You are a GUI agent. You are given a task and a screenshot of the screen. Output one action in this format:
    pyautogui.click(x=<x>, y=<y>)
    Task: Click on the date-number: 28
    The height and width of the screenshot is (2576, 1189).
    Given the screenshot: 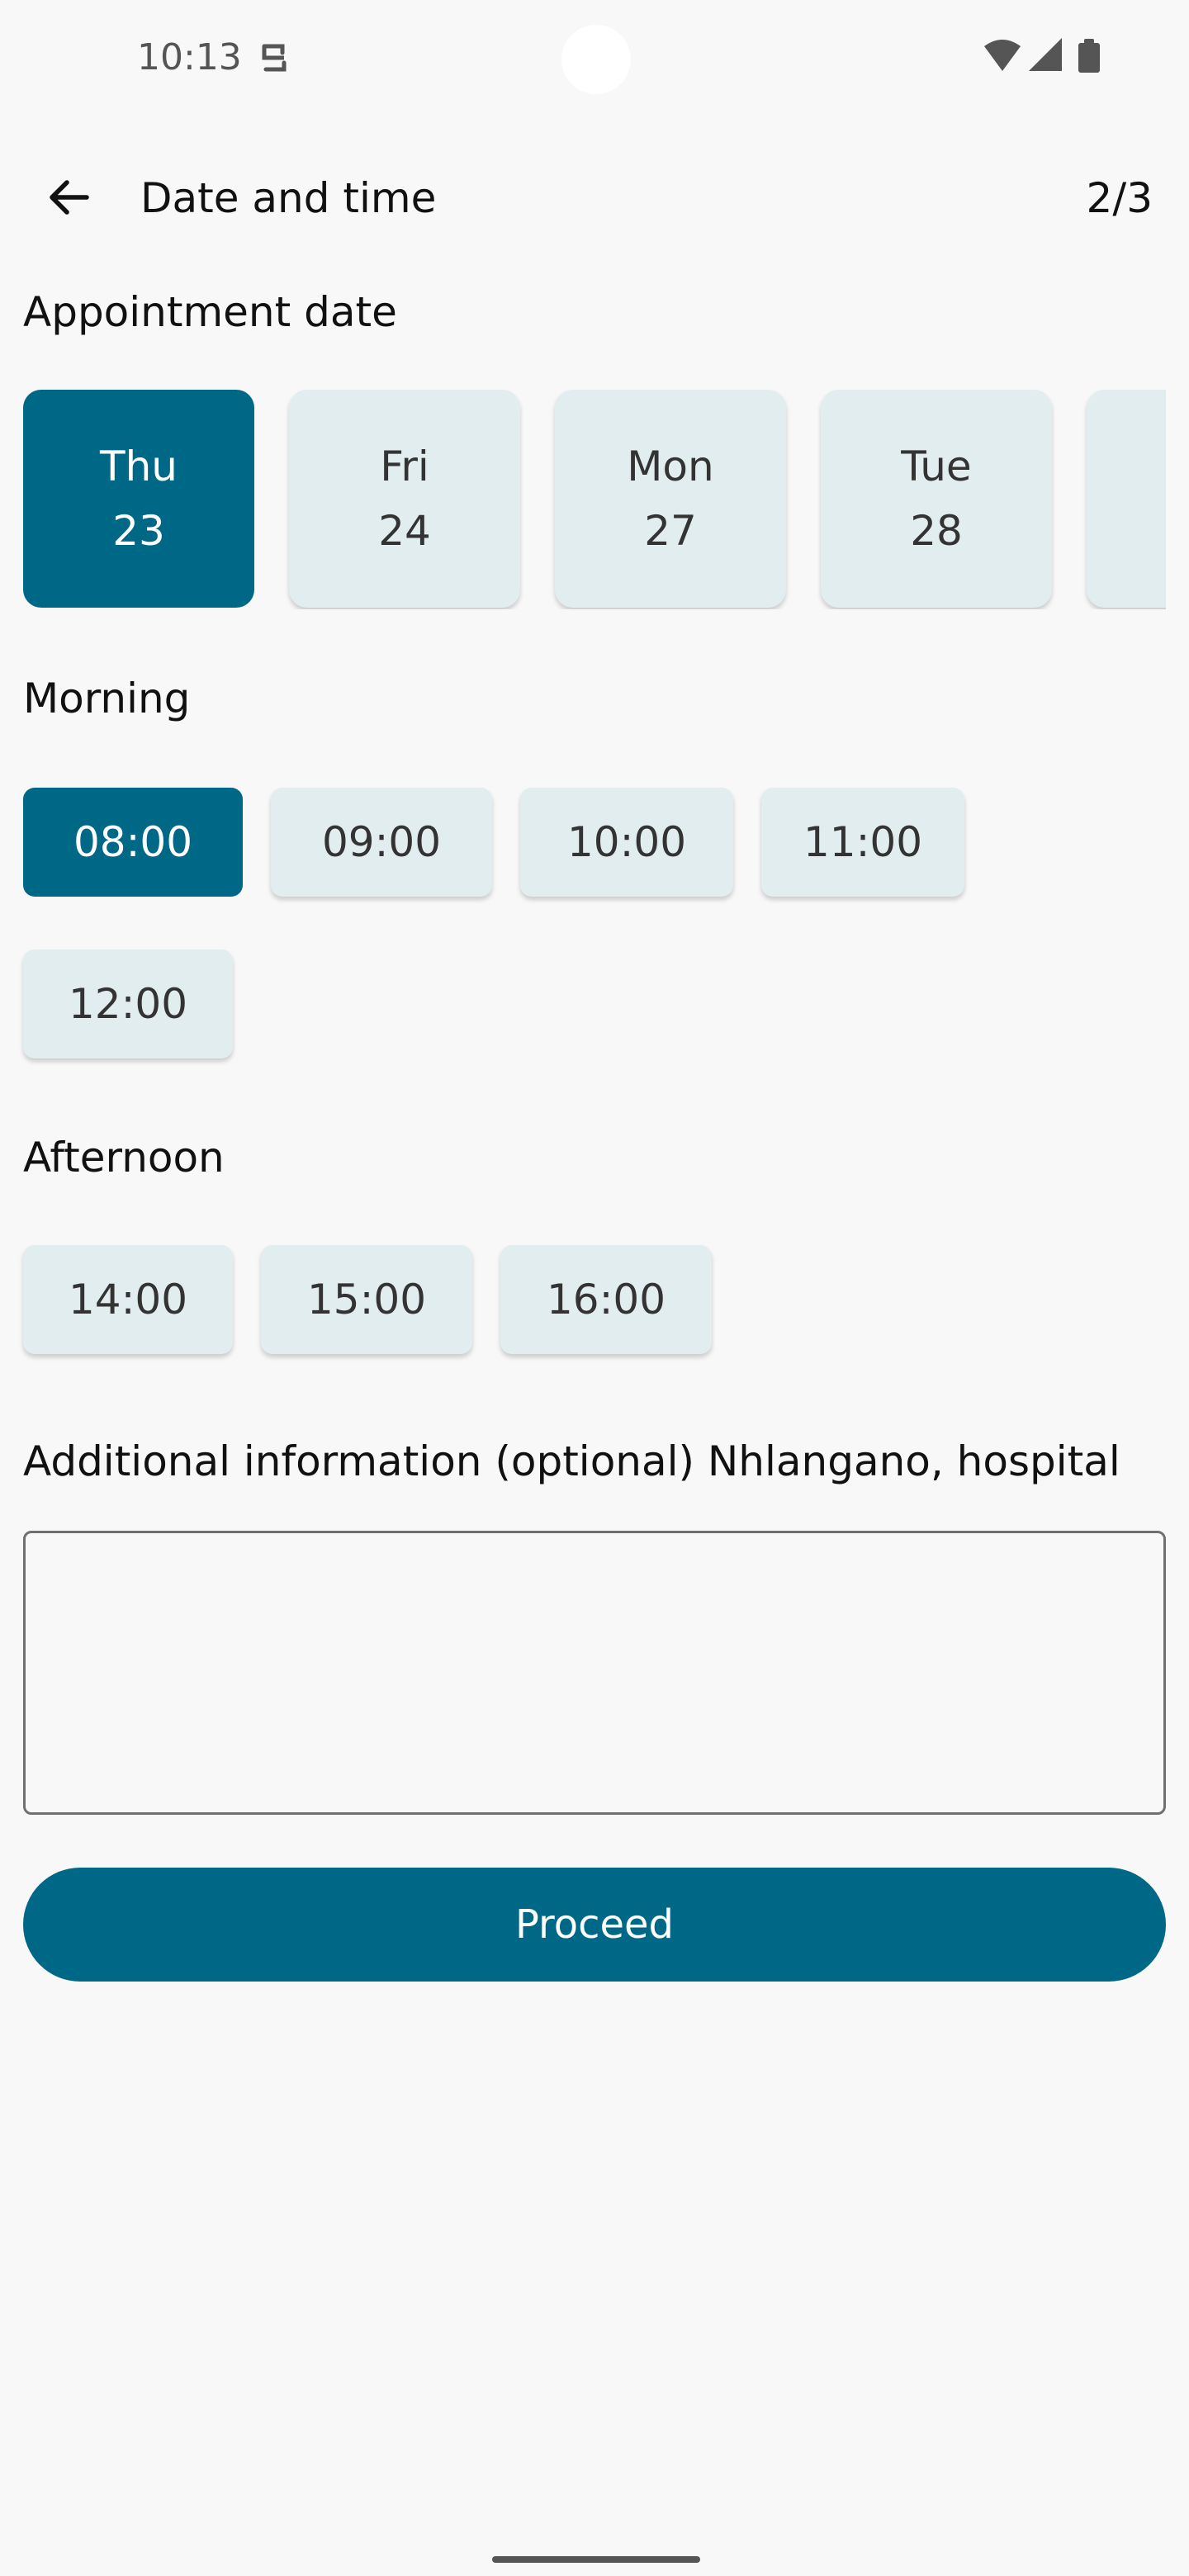 What is the action you would take?
    pyautogui.click(x=936, y=531)
    